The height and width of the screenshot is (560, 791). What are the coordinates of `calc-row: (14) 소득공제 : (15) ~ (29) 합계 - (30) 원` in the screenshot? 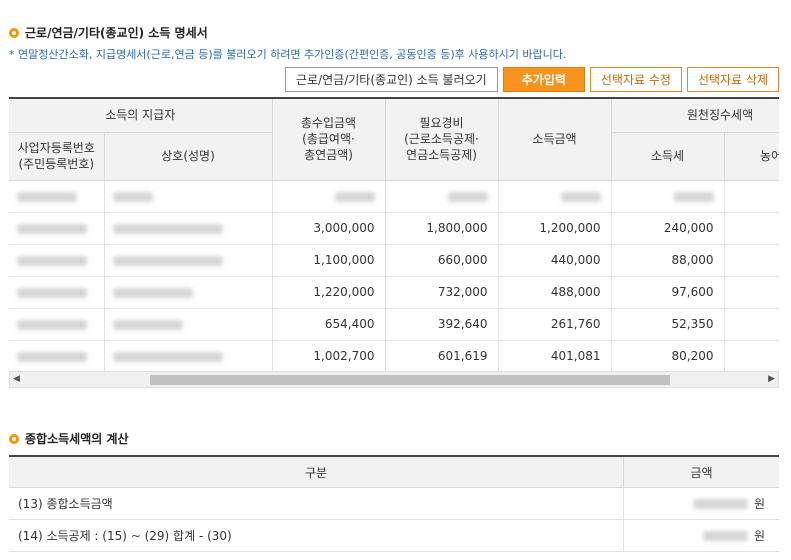 It's located at (394, 536).